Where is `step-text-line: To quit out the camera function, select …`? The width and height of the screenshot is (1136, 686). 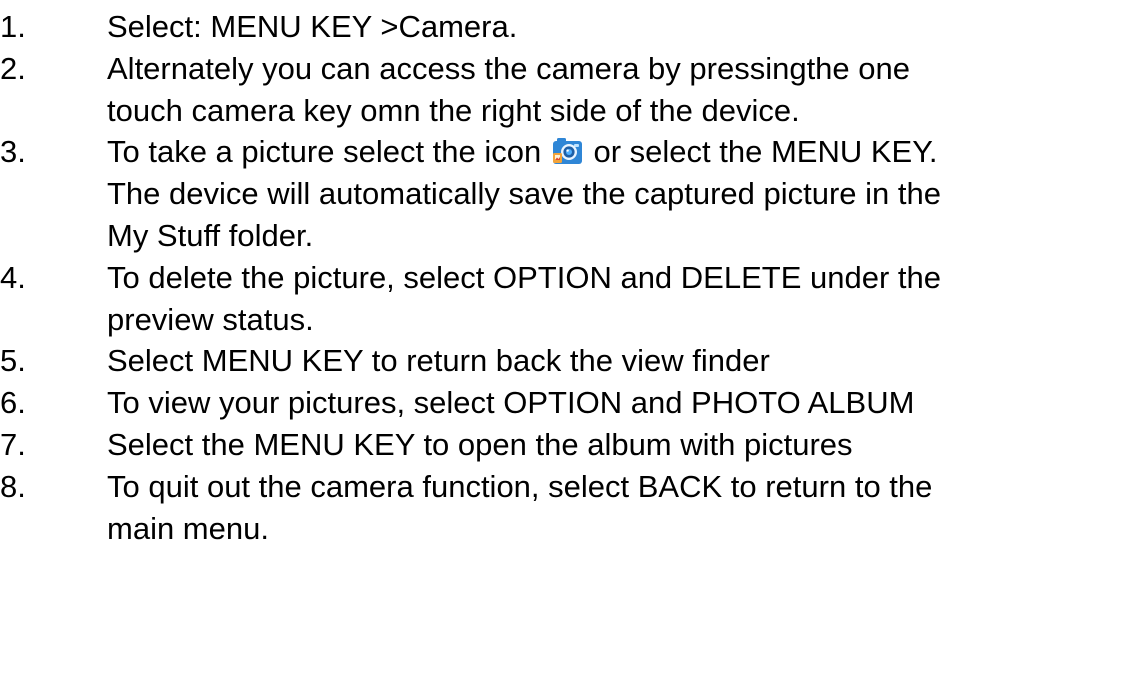
step-text-line: To quit out the camera function, select … is located at coordinates (520, 486).